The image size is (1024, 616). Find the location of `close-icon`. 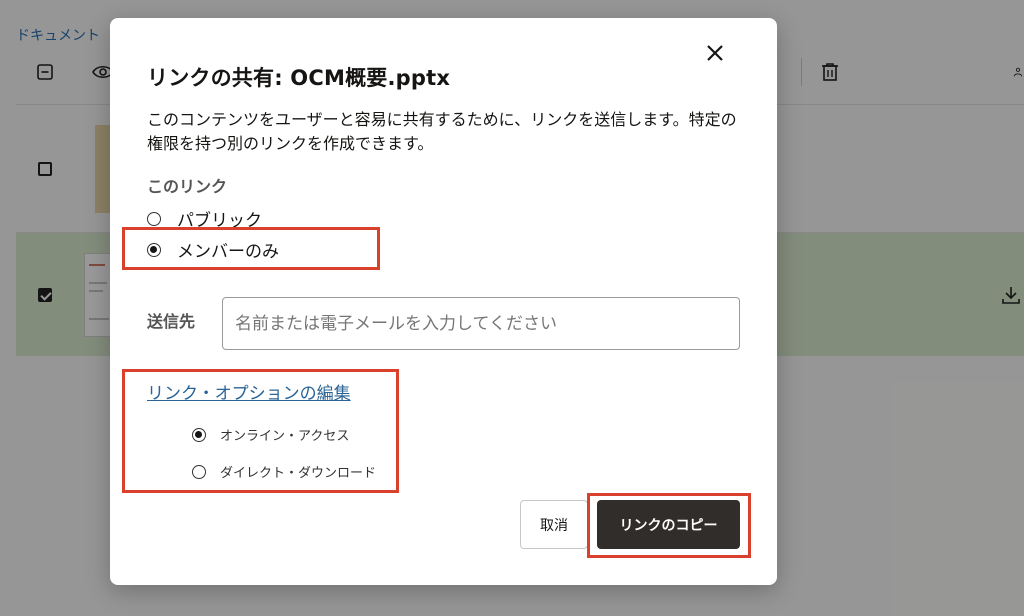

close-icon is located at coordinates (715, 53).